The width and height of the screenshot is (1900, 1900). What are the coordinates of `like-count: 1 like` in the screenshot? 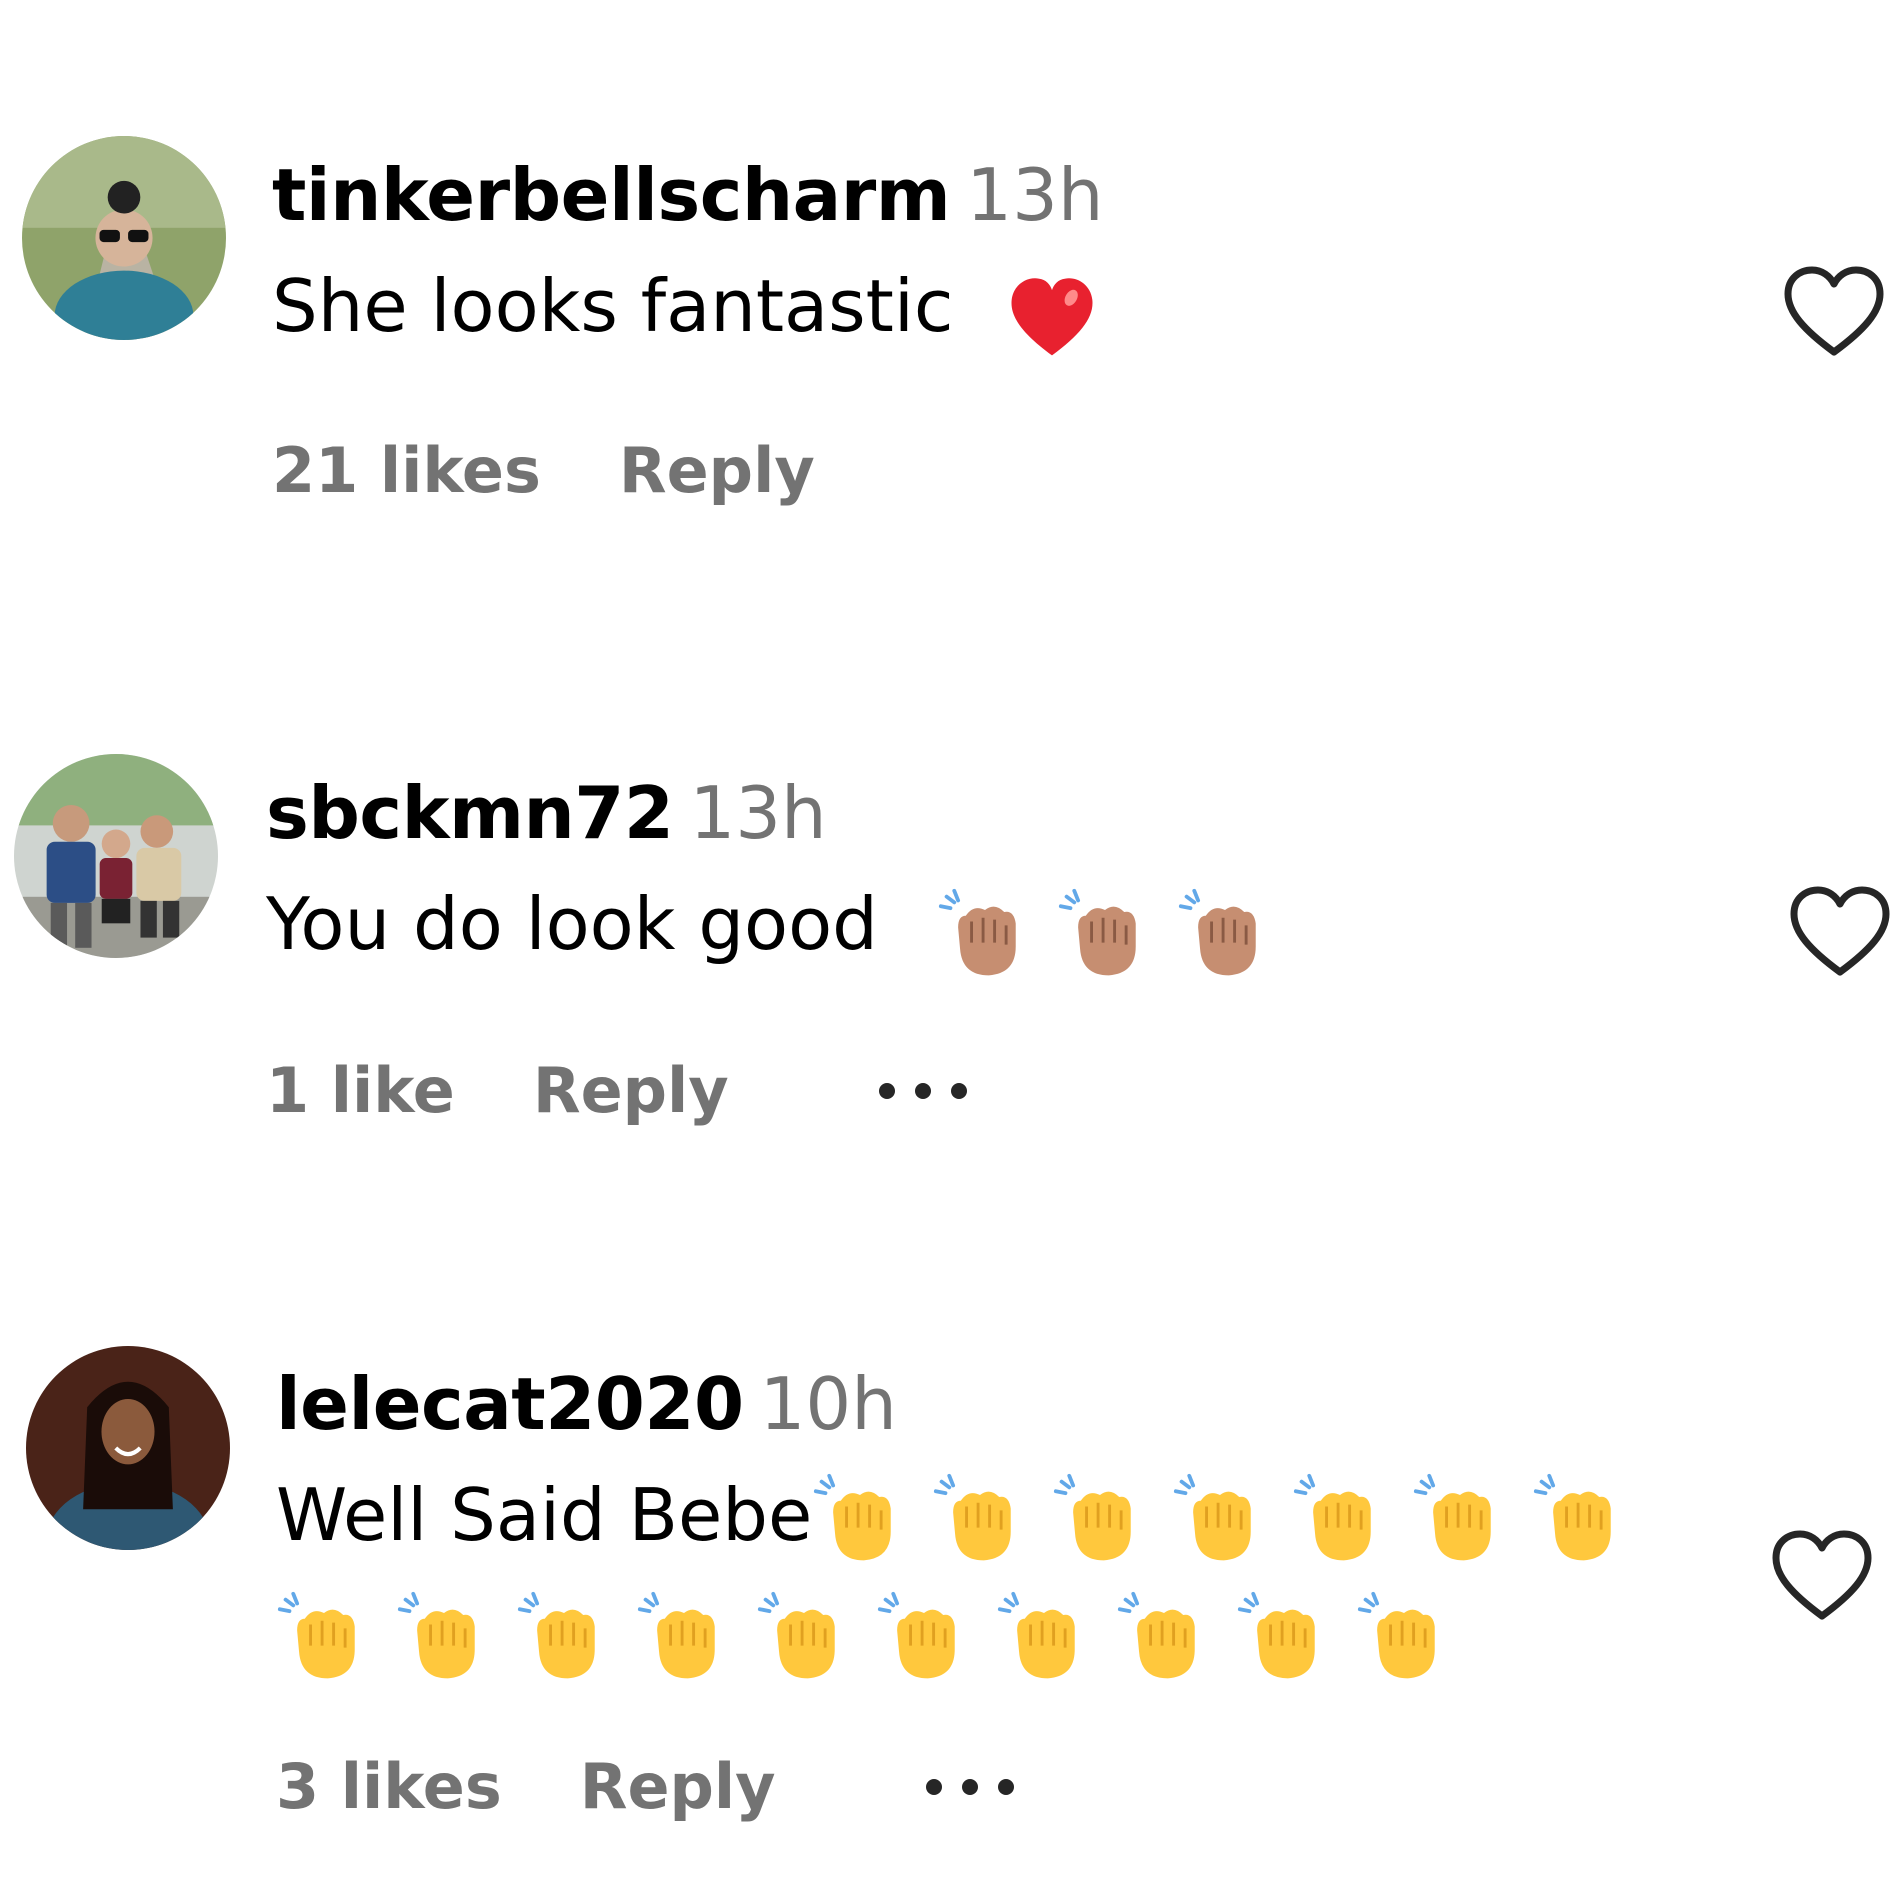 It's located at (360, 1090).